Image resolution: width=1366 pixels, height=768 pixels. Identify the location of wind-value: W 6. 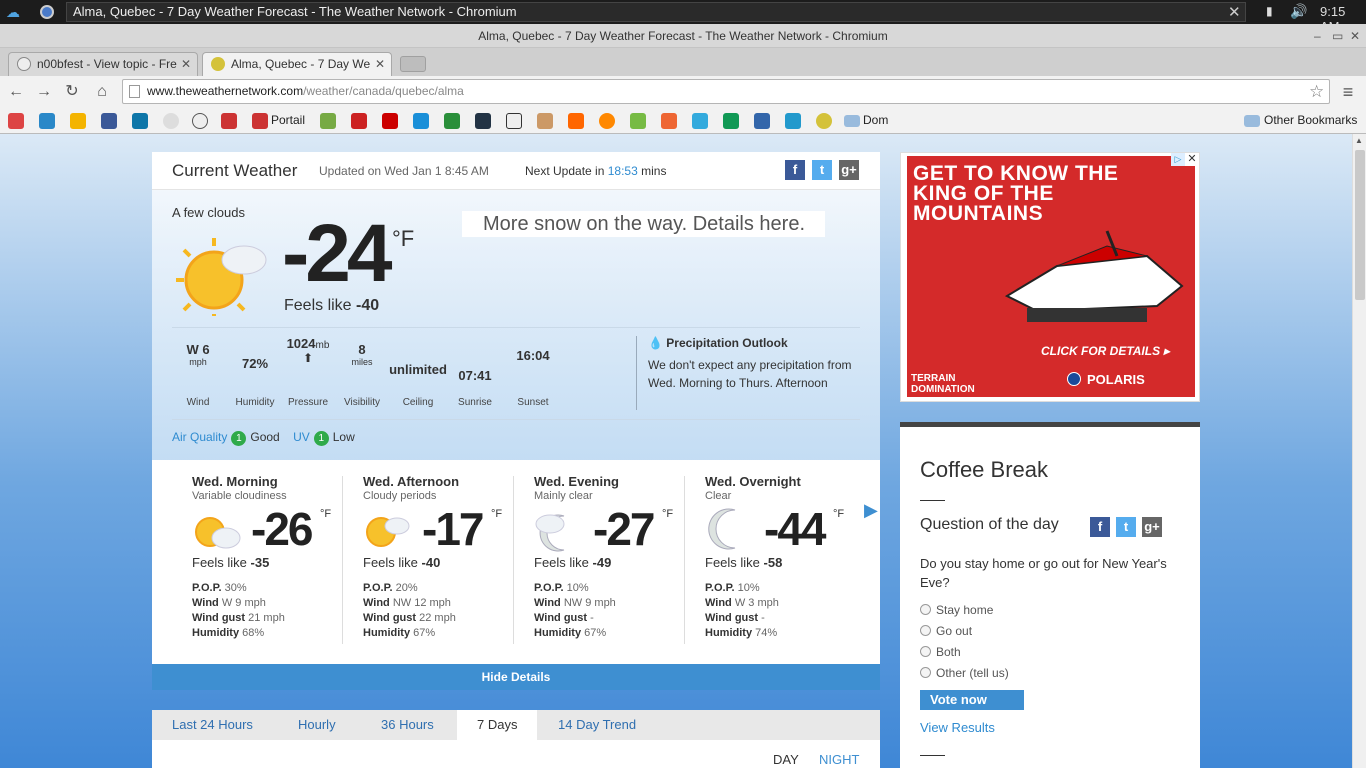
(198, 349).